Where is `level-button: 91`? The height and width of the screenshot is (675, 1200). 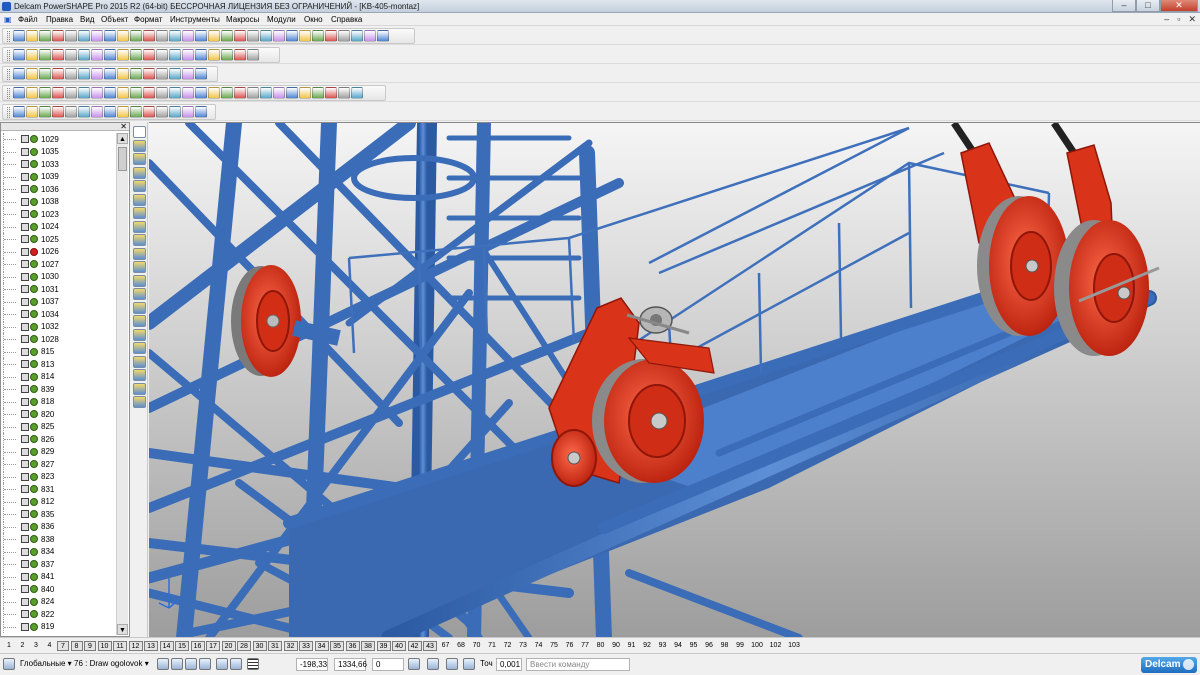
level-button: 91 is located at coordinates (632, 646).